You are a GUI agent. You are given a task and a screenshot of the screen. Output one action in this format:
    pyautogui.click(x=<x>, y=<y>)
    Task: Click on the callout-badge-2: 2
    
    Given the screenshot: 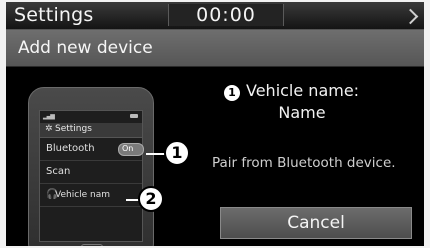 What is the action you would take?
    pyautogui.click(x=151, y=199)
    